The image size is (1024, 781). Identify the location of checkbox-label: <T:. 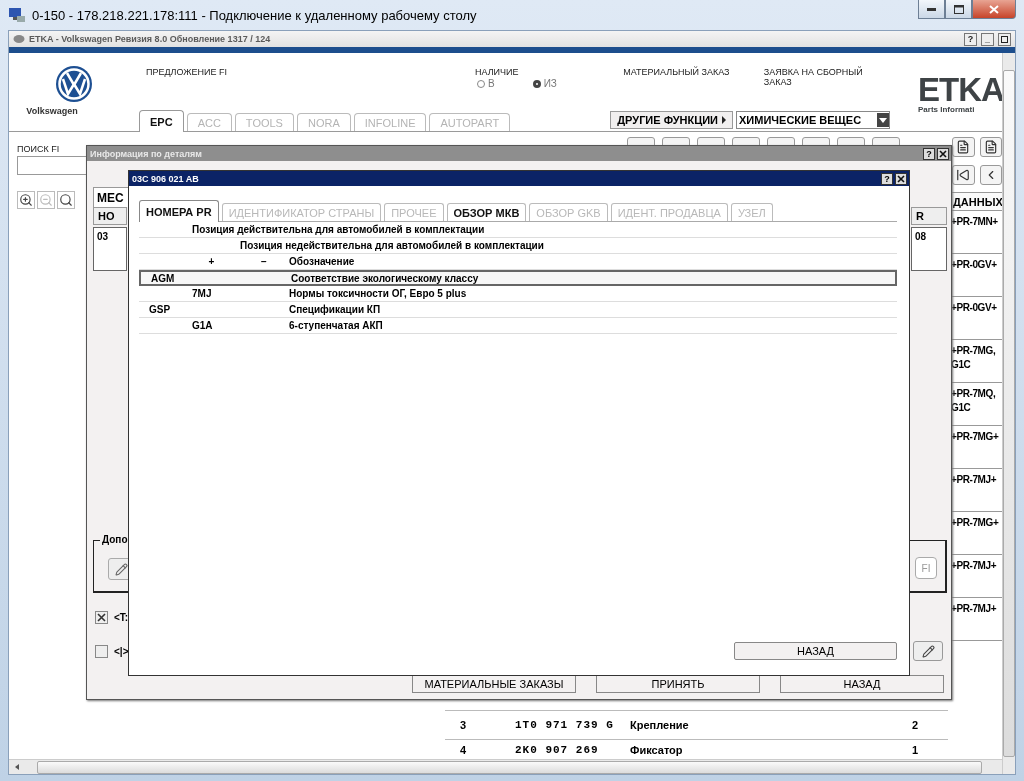
(121, 617).